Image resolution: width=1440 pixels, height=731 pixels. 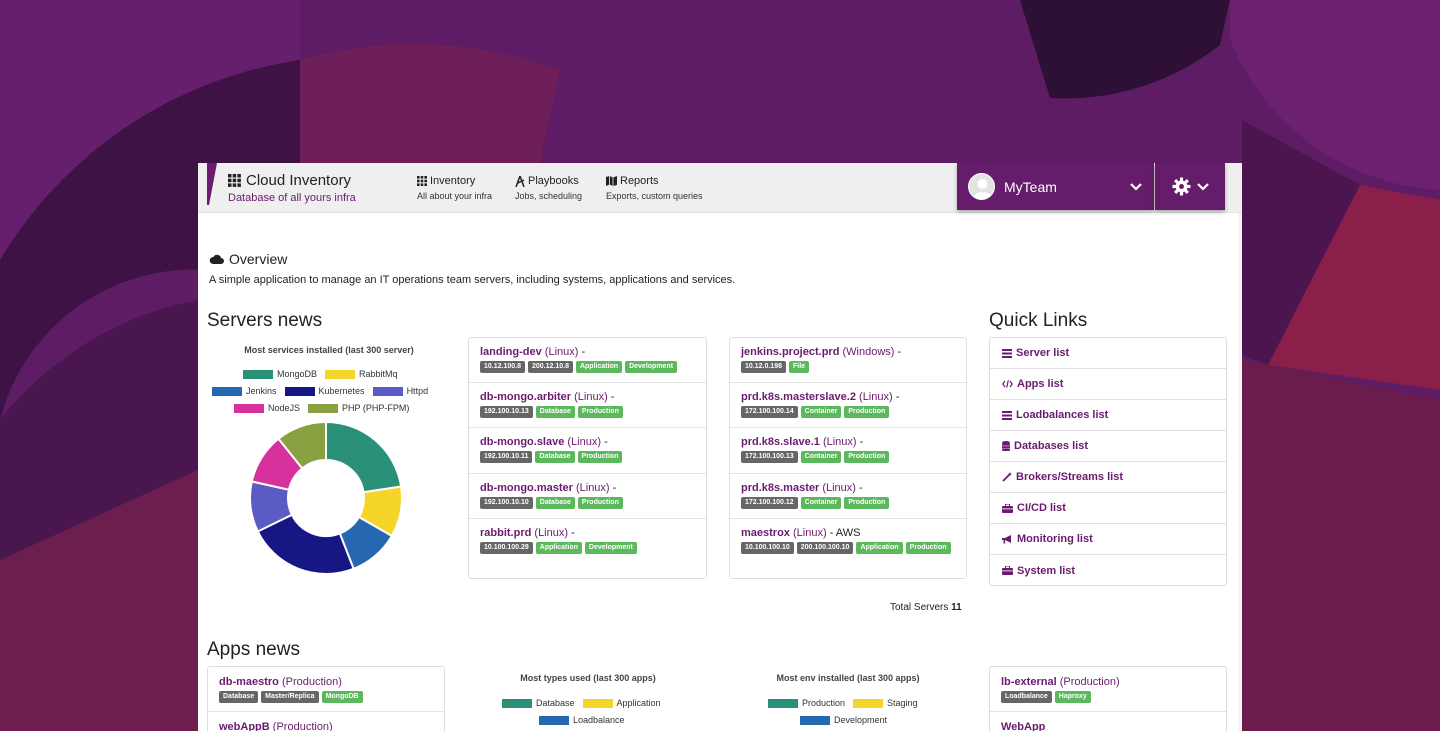 I want to click on legend-item: Development, so click(x=844, y=720).